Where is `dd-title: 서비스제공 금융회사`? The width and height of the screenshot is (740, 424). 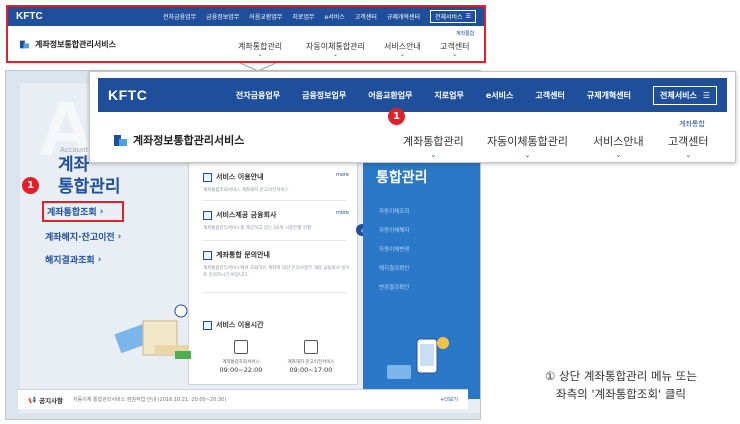 dd-title: 서비스제공 금융회사 is located at coordinates (246, 215).